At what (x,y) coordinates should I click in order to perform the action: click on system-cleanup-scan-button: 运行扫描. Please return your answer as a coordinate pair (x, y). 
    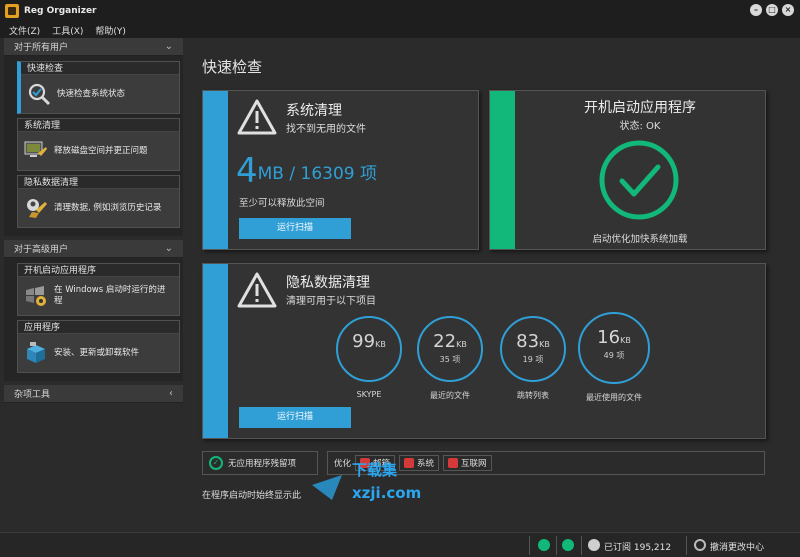
    Looking at the image, I should click on (295, 228).